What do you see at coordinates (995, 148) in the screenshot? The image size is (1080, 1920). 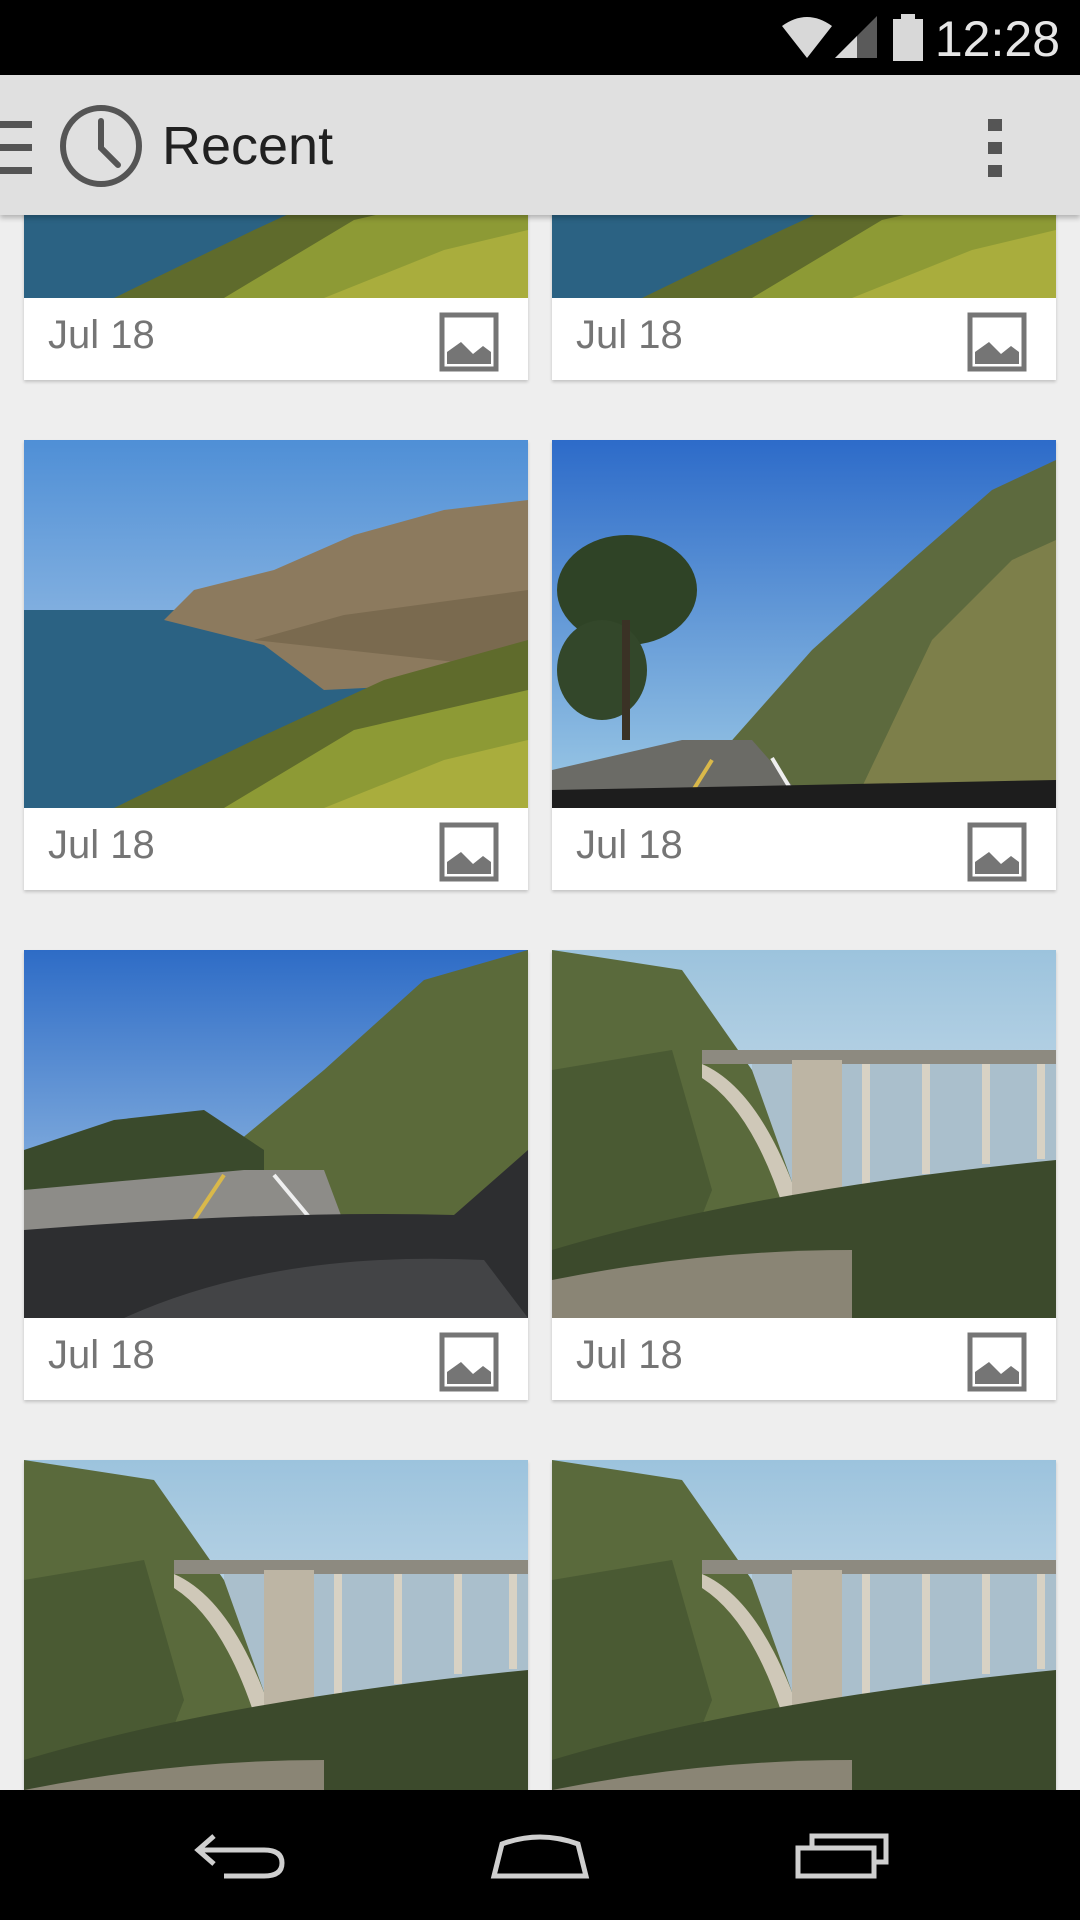 I see `overflow-menu-icon` at bounding box center [995, 148].